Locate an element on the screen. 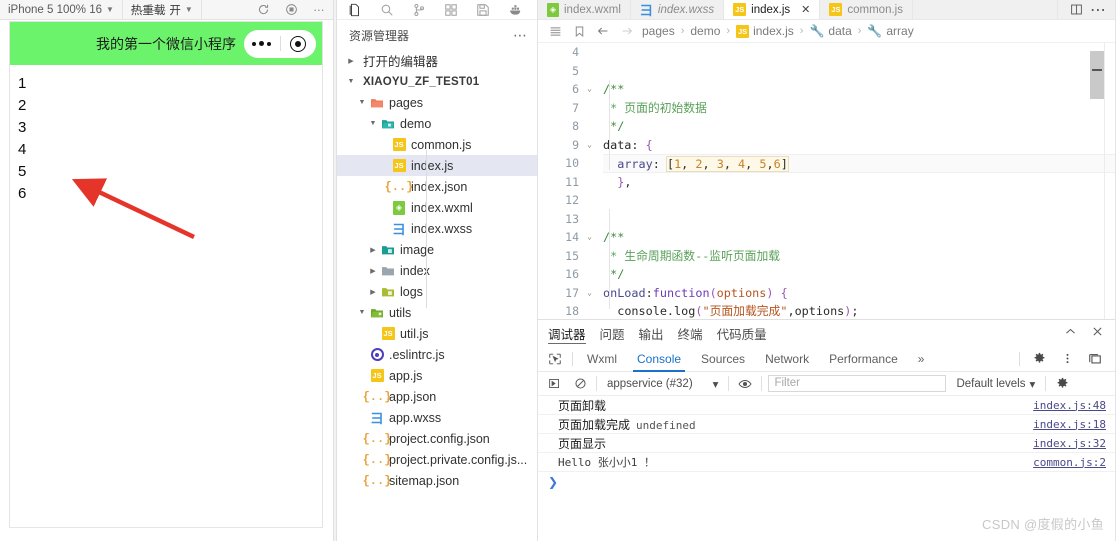  source-control-icon is located at coordinates (419, 10).